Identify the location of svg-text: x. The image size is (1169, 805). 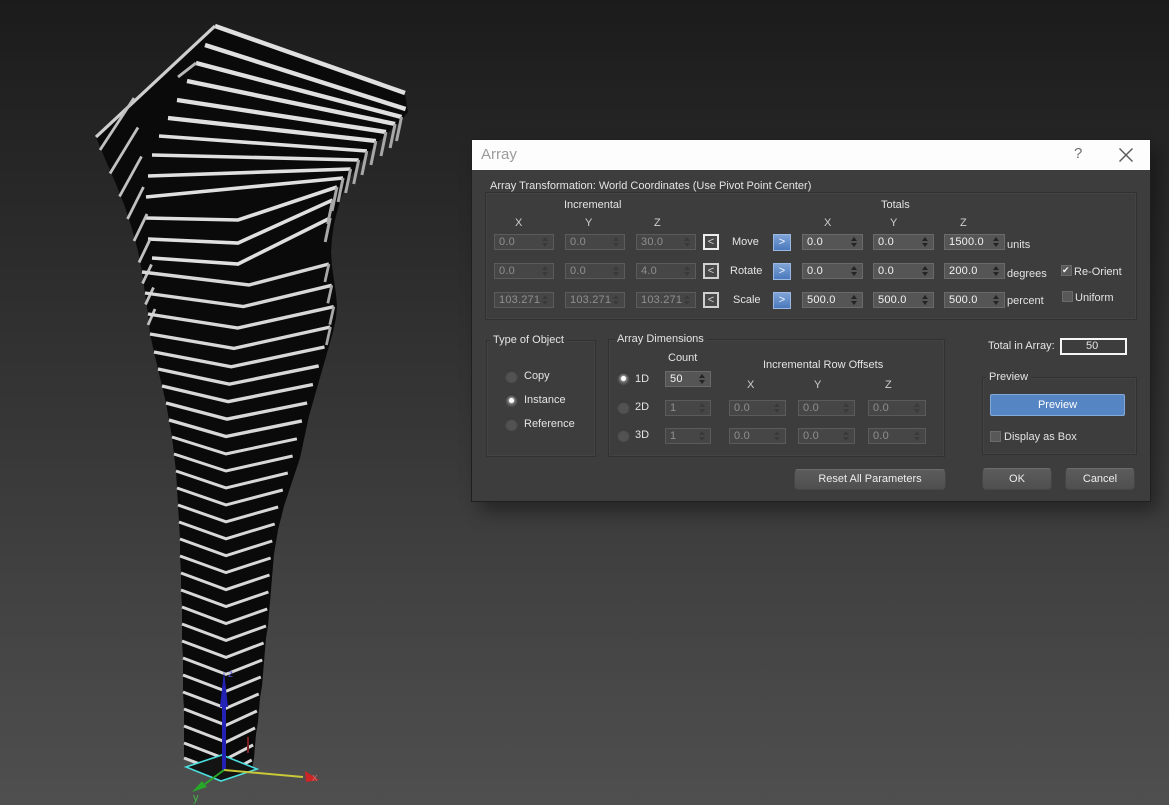
(315, 778).